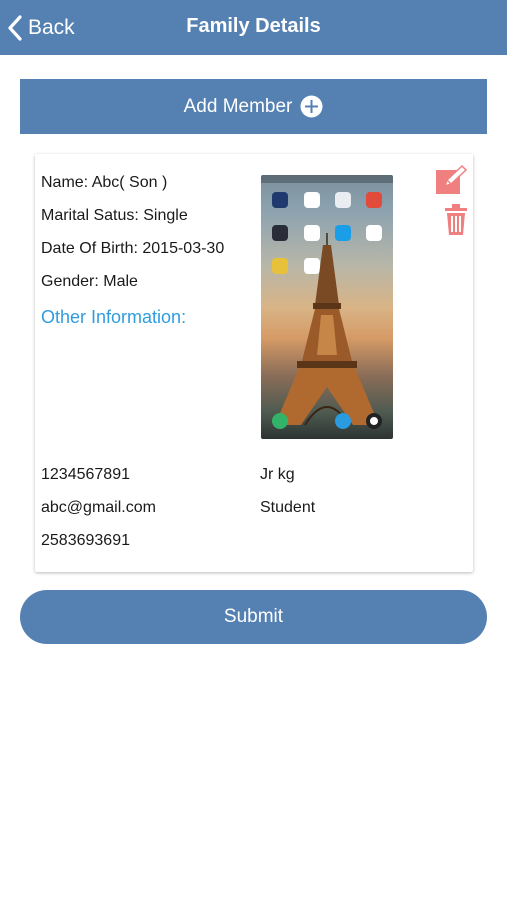 The image size is (507, 900). Describe the element at coordinates (277, 474) in the screenshot. I see `member-class: Jr kg` at that location.